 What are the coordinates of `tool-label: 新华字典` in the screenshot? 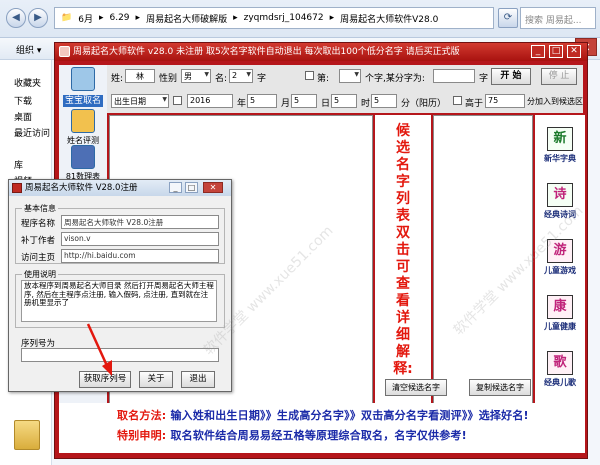 It's located at (560, 158).